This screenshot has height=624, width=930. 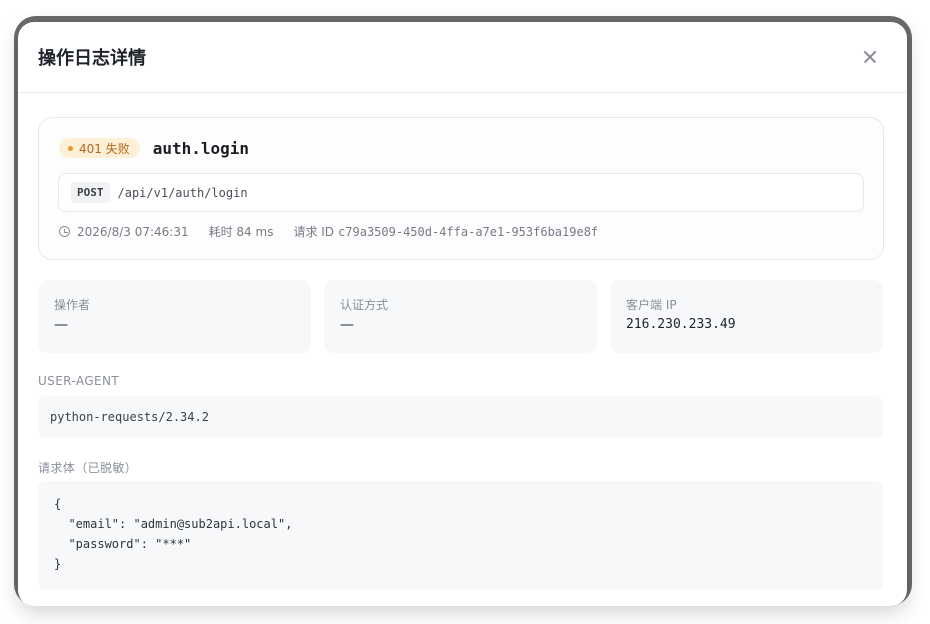 I want to click on request-id-label: 请求 ID, so click(x=314, y=232).